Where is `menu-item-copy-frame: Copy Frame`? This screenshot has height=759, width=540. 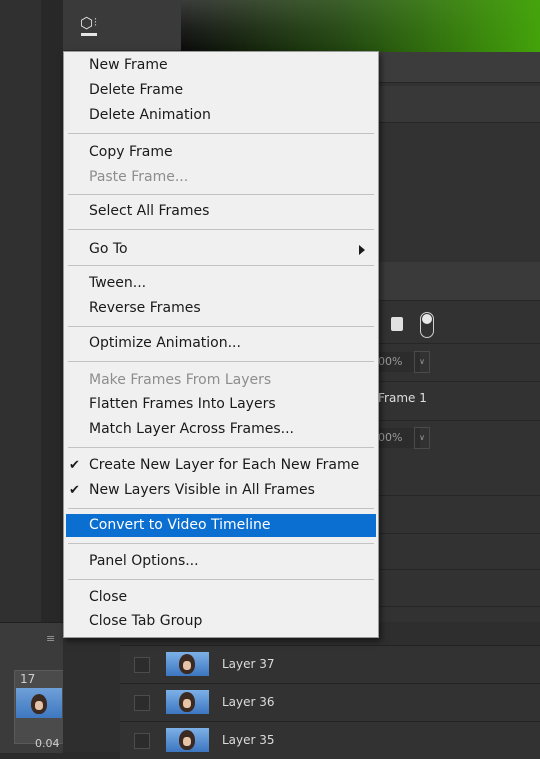 menu-item-copy-frame: Copy Frame is located at coordinates (221, 152).